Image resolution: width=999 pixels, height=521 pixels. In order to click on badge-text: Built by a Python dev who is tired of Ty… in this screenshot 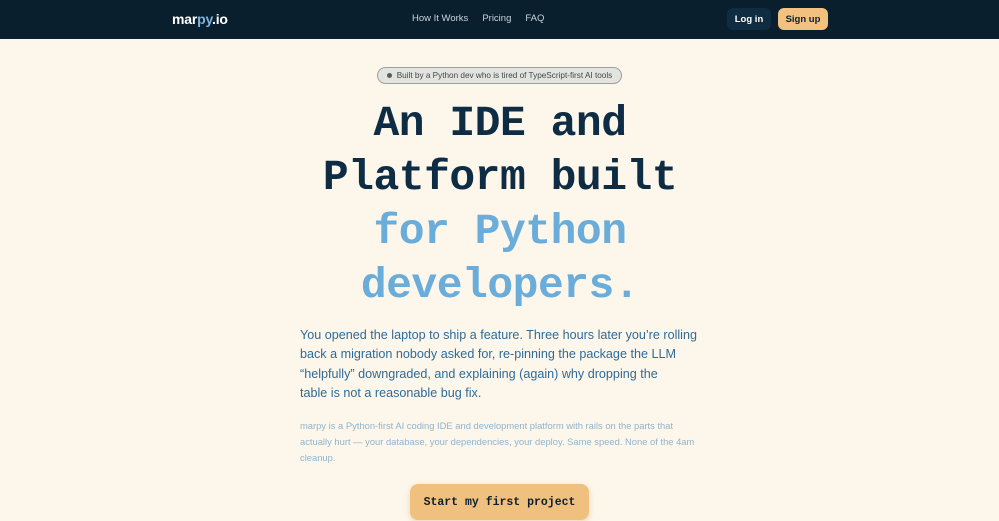, I will do `click(504, 75)`.